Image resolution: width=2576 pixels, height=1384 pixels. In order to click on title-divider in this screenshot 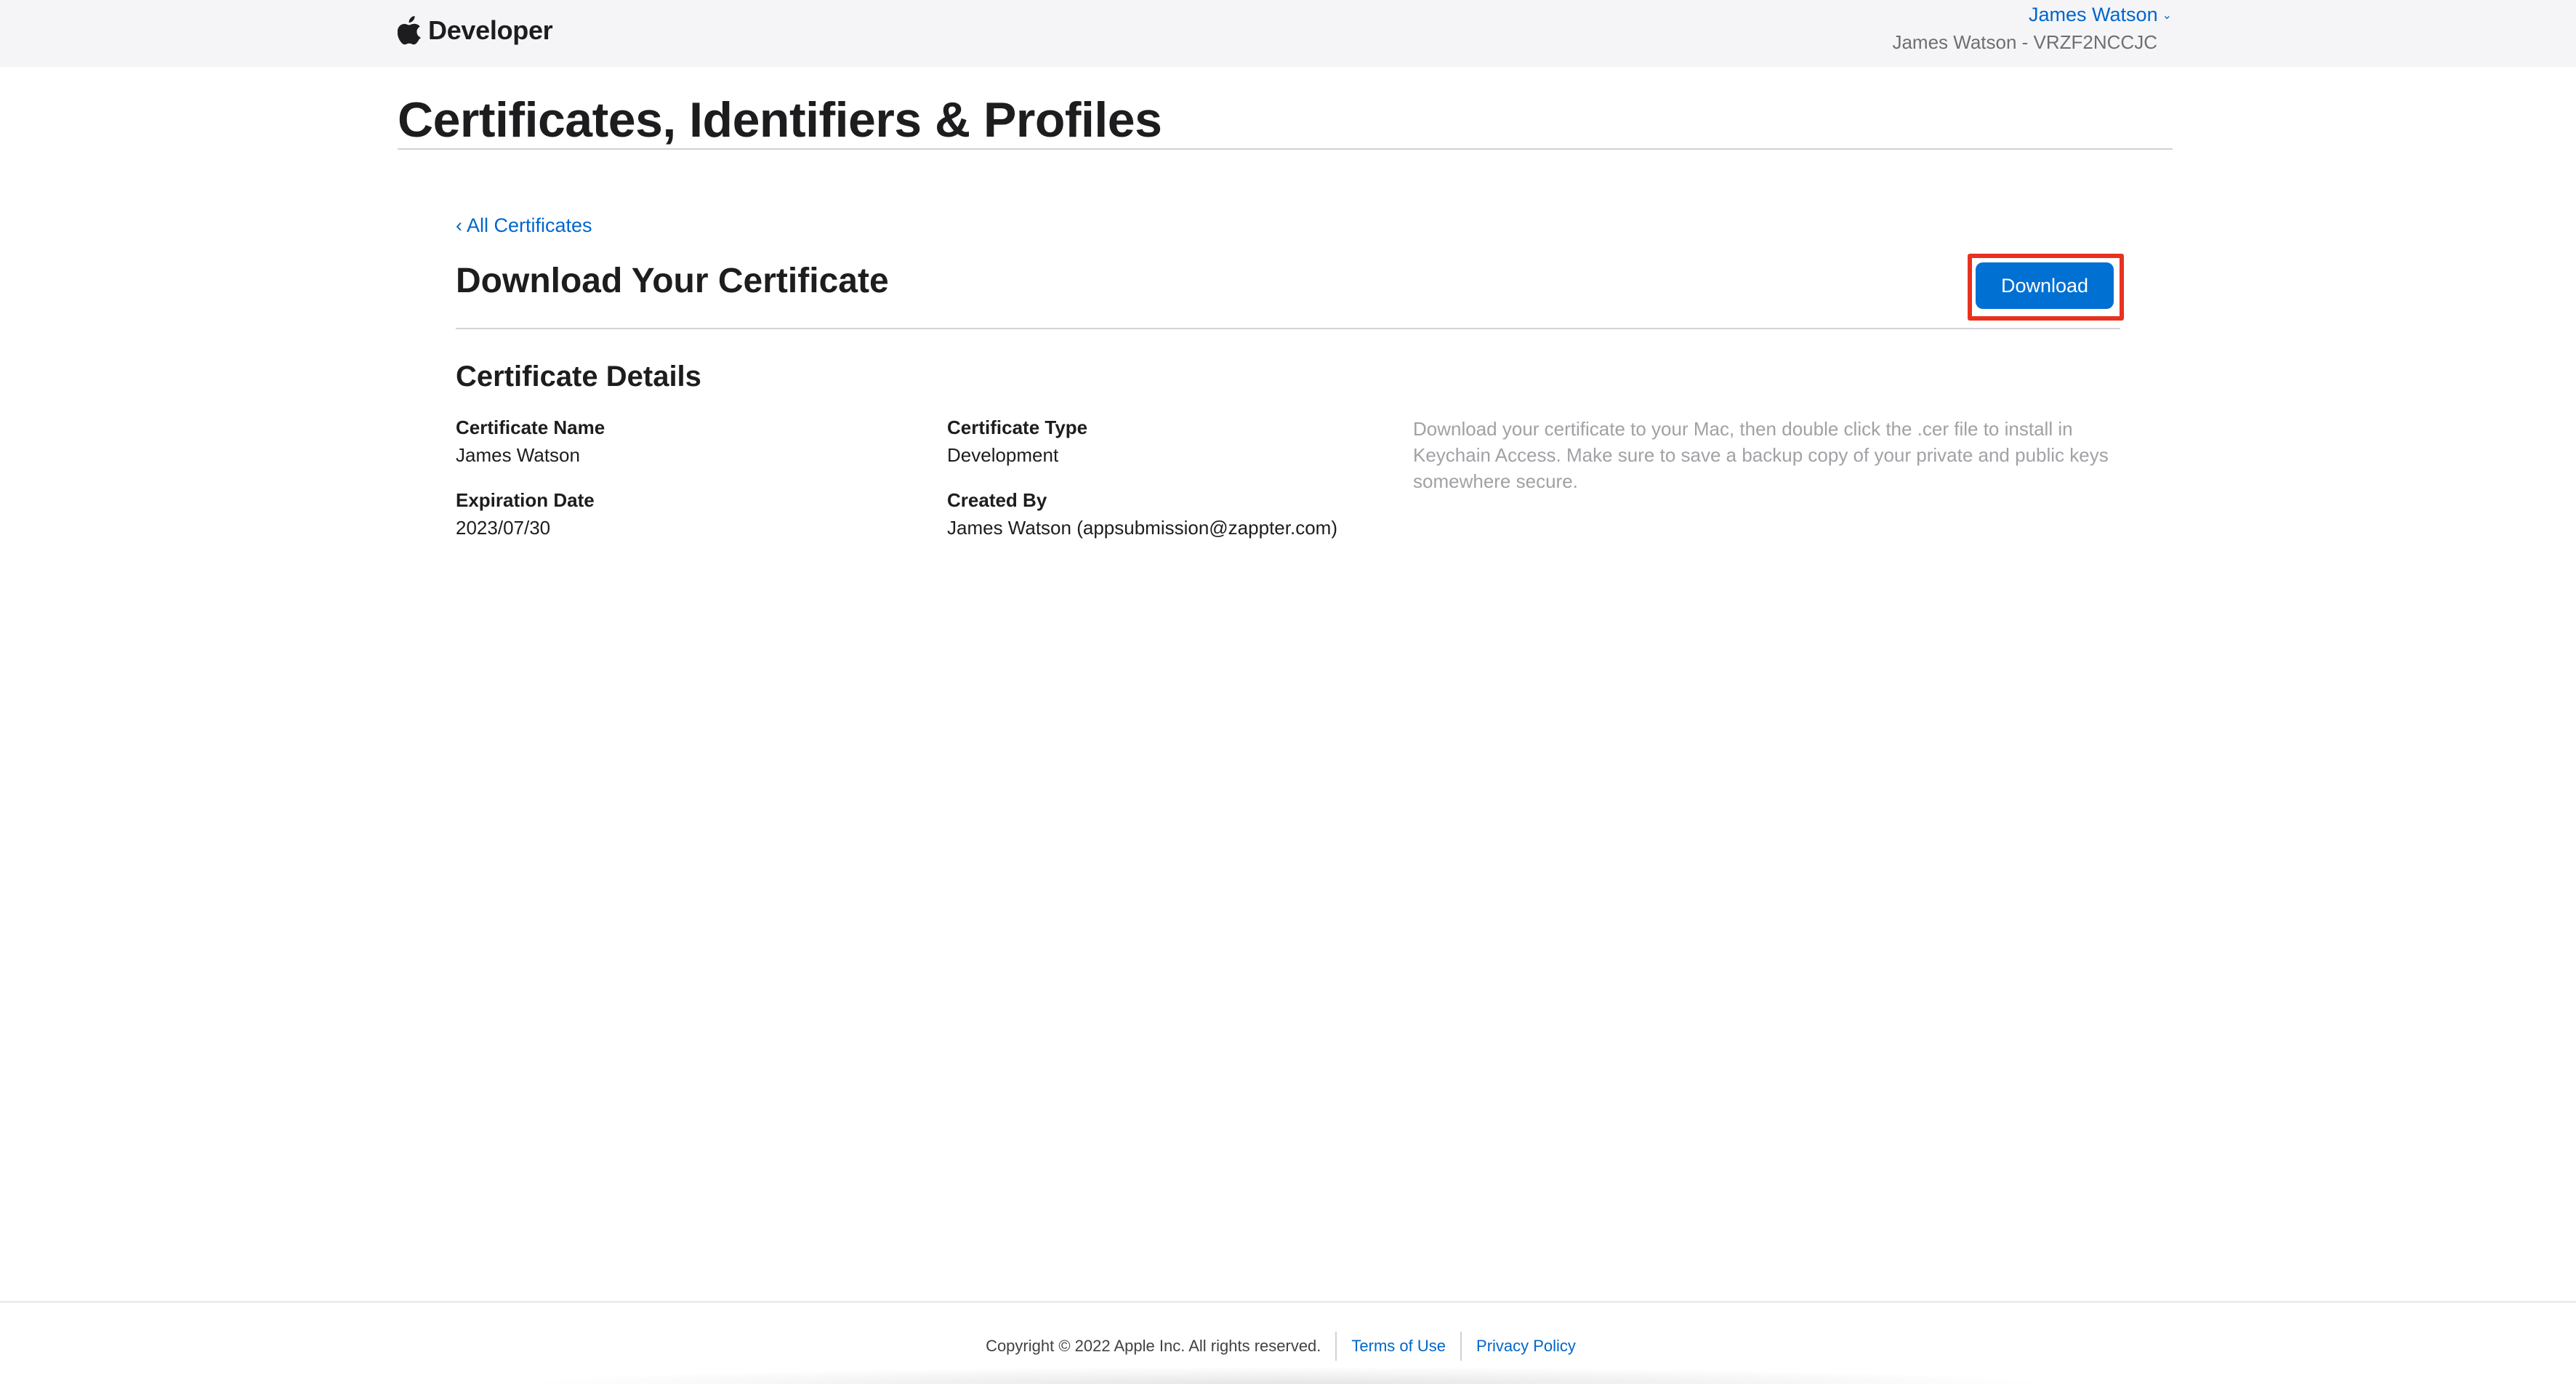, I will do `click(1285, 149)`.